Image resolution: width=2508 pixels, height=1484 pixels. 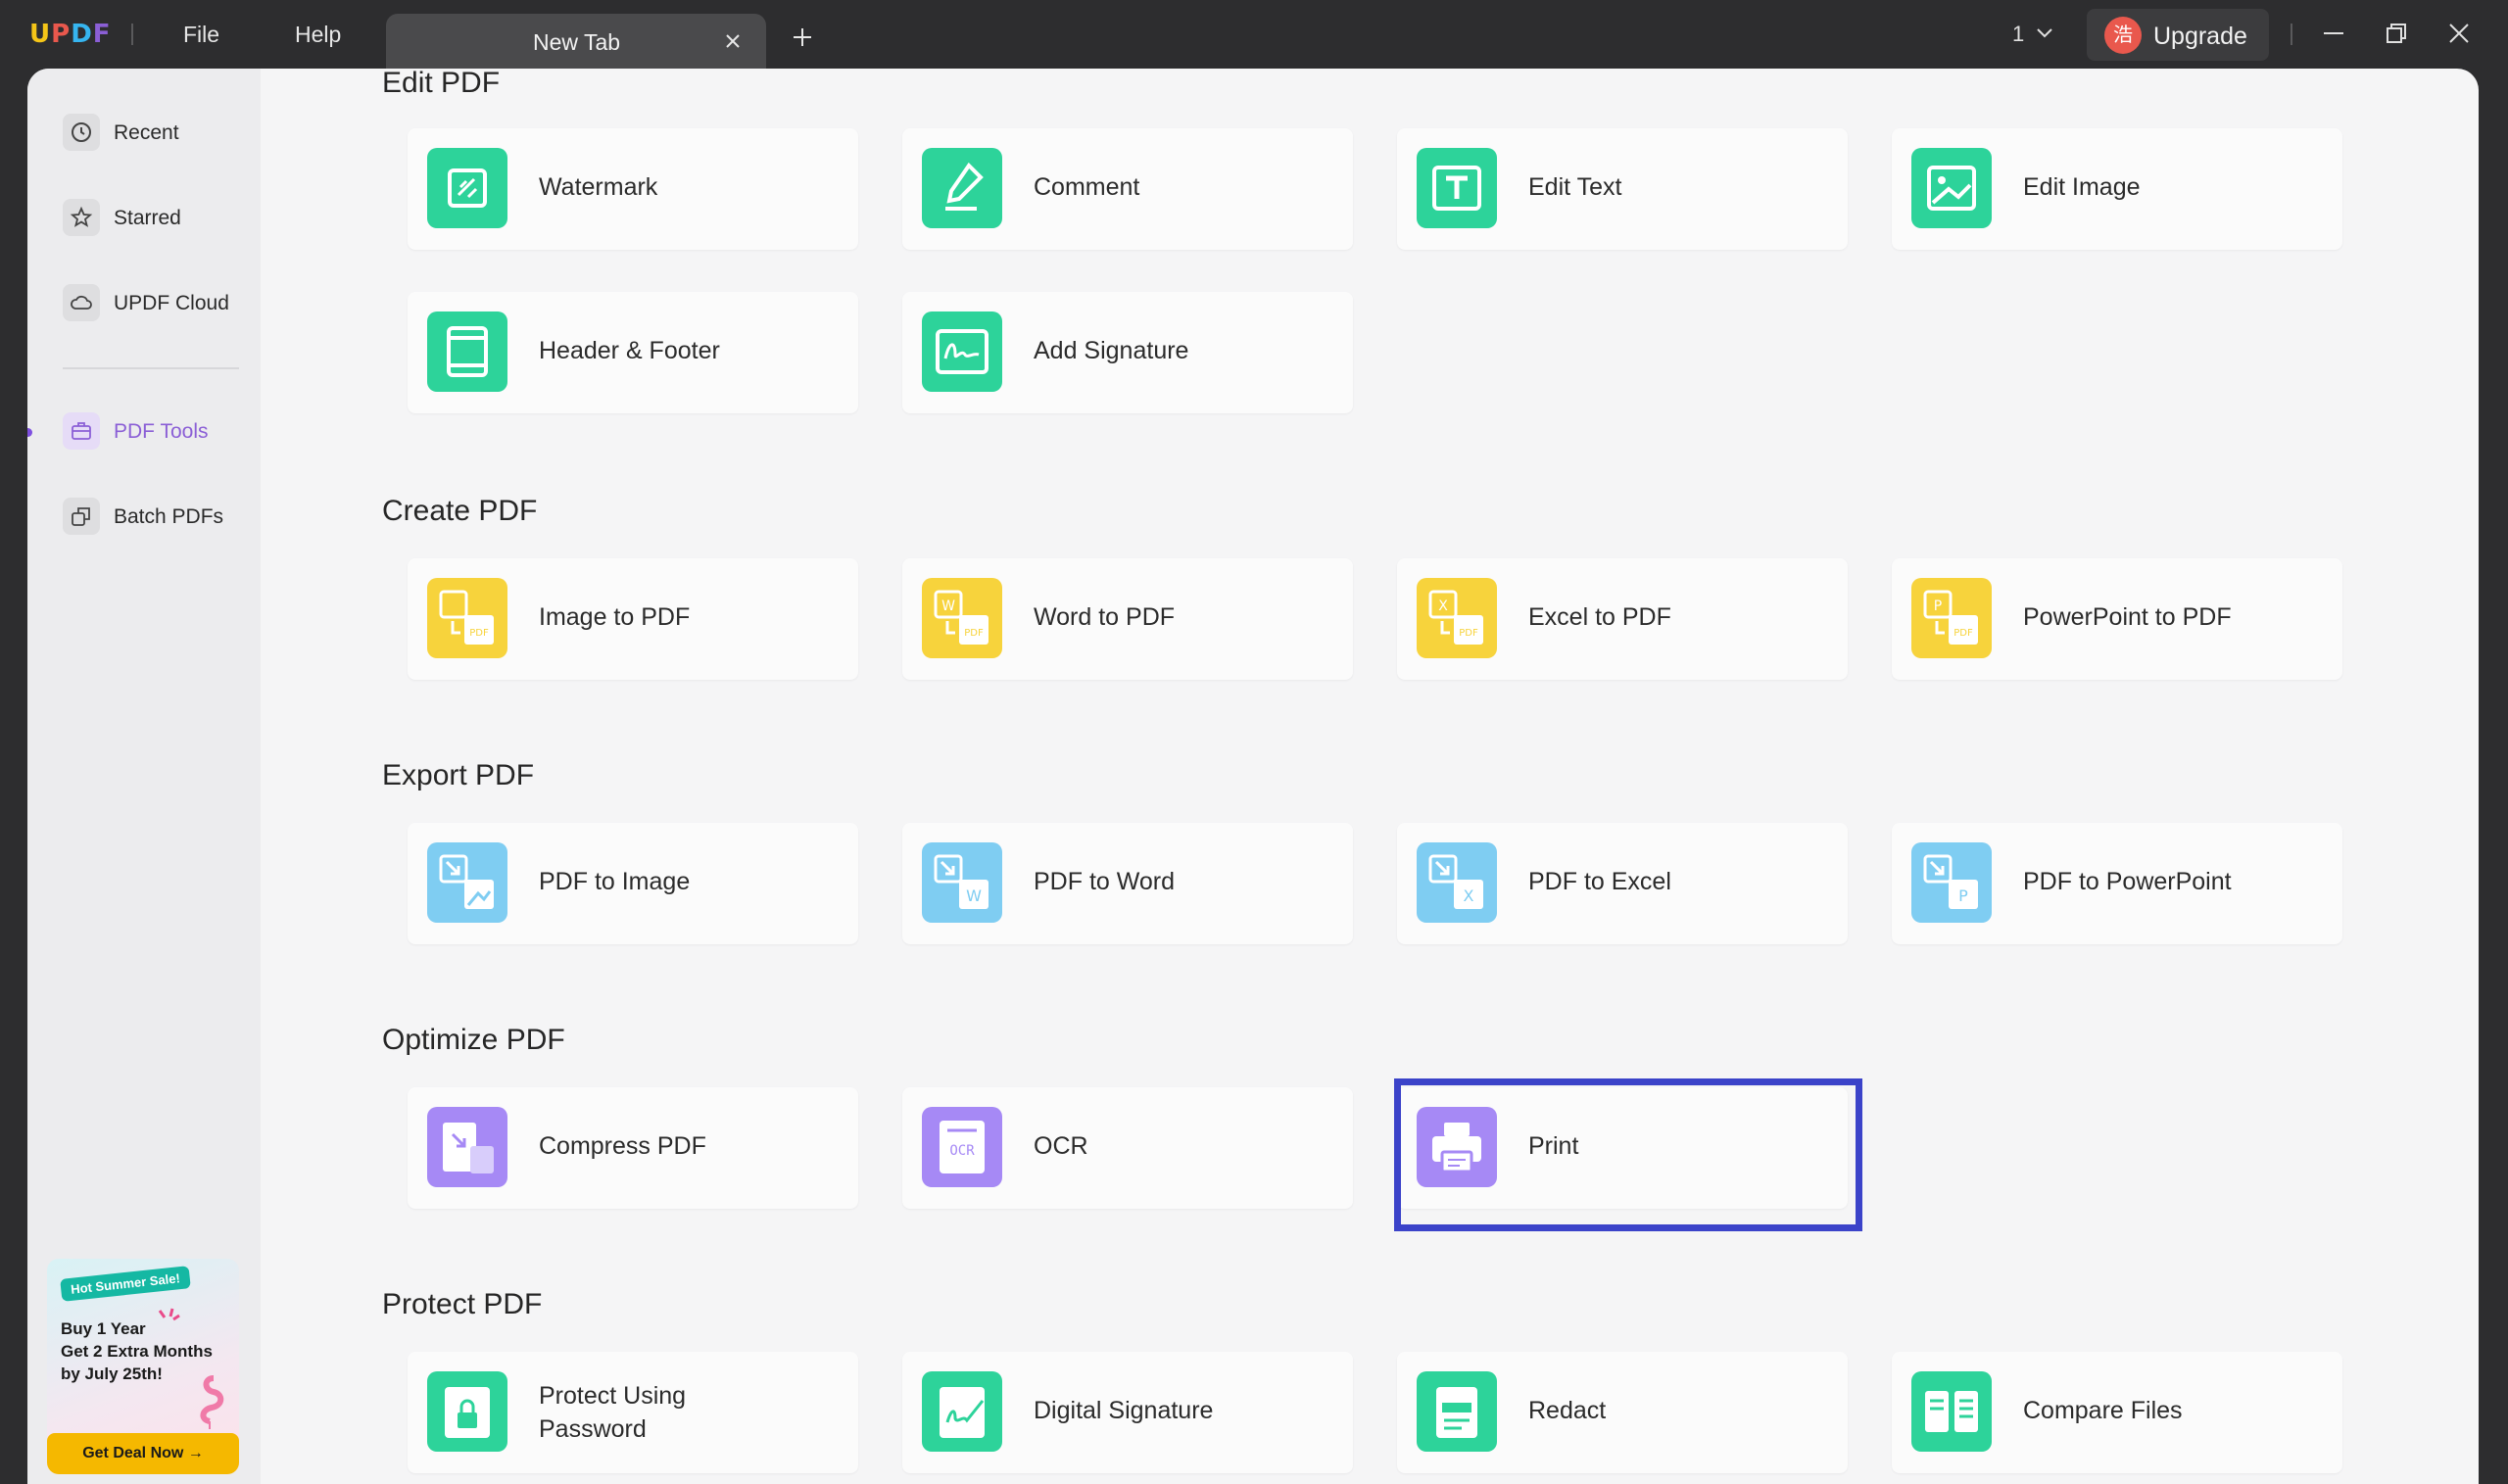 What do you see at coordinates (1124, 1410) in the screenshot?
I see `tool-label: Digital Signature` at bounding box center [1124, 1410].